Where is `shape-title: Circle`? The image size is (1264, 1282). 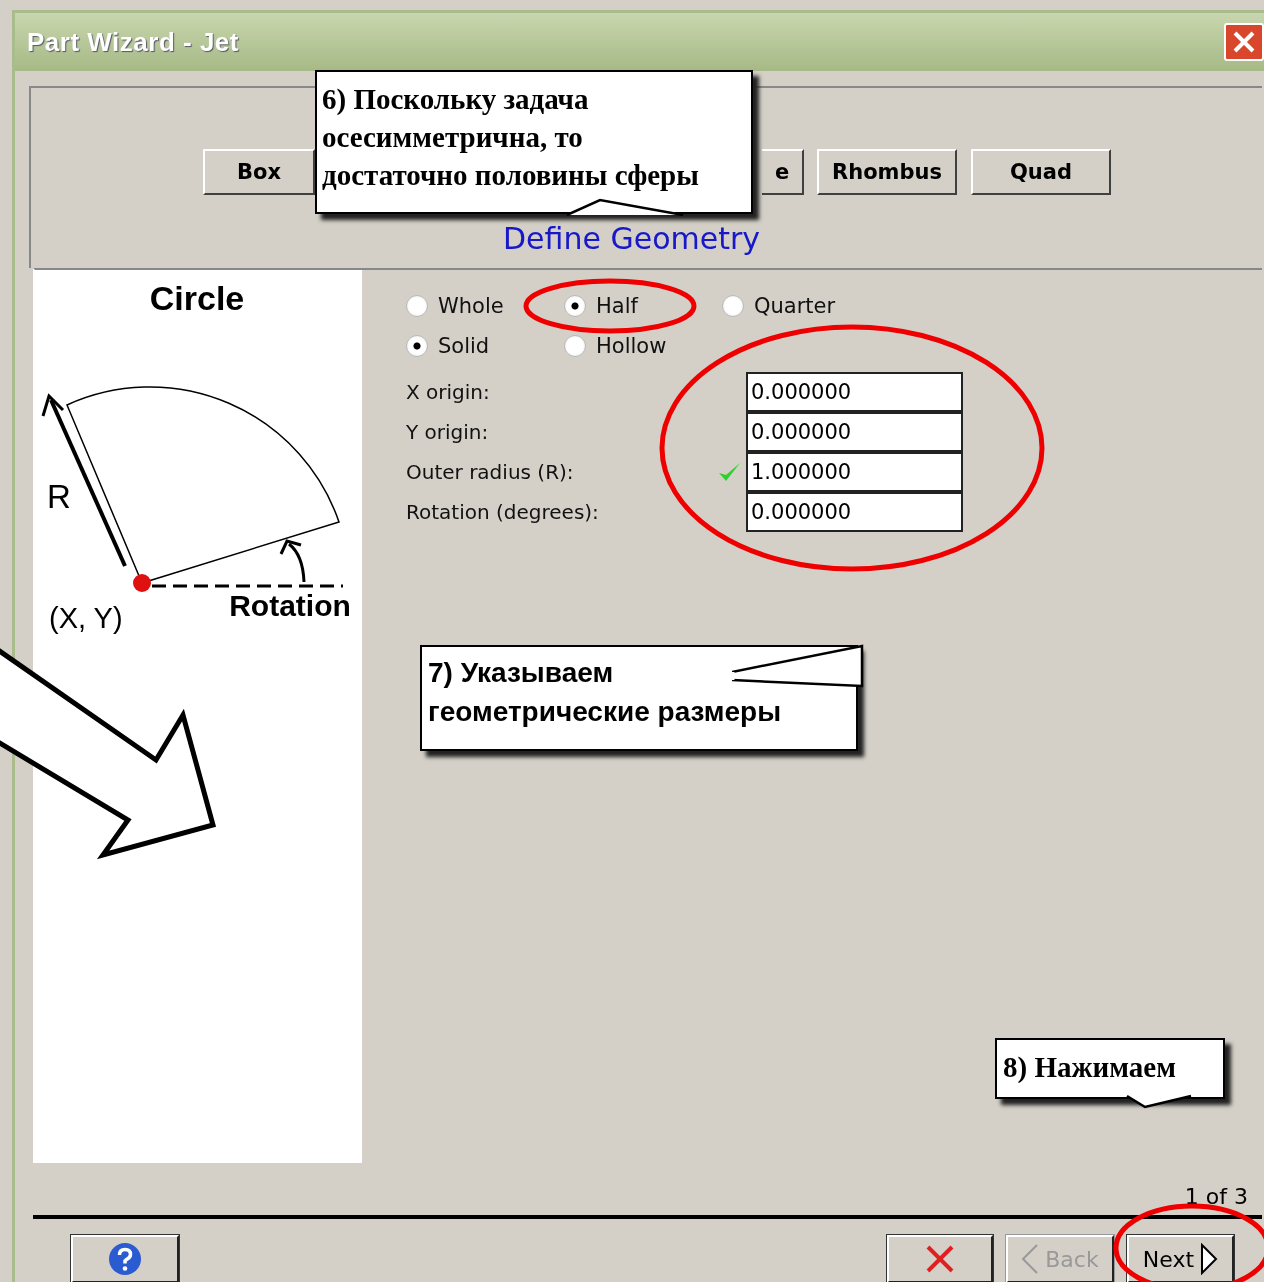 shape-title: Circle is located at coordinates (197, 298).